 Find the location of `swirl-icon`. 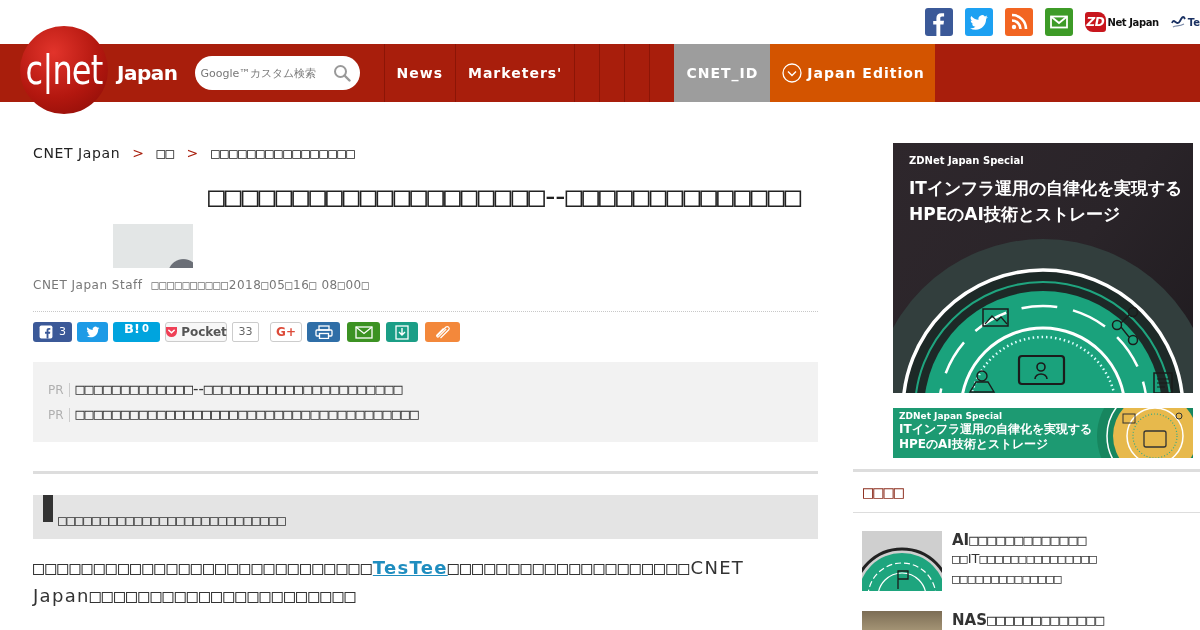

swirl-icon is located at coordinates (1178, 22).